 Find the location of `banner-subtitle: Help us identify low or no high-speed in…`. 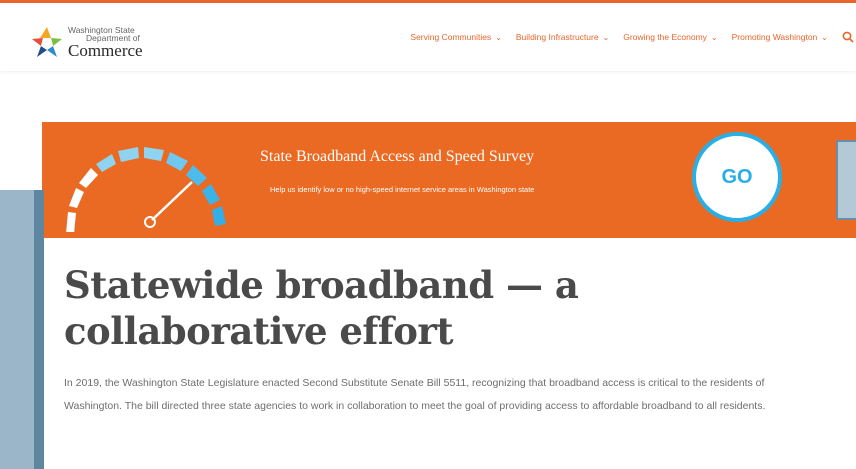

banner-subtitle: Help us identify low or no high-speed in… is located at coordinates (402, 189).